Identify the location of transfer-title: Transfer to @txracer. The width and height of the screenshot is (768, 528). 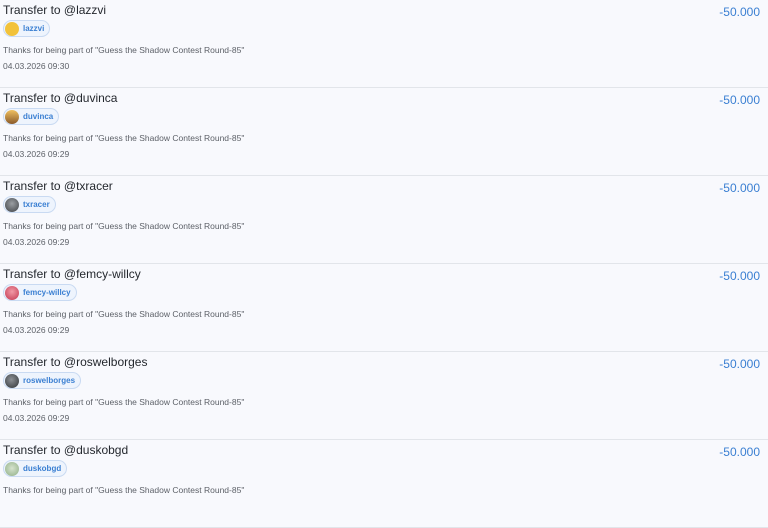
(58, 186).